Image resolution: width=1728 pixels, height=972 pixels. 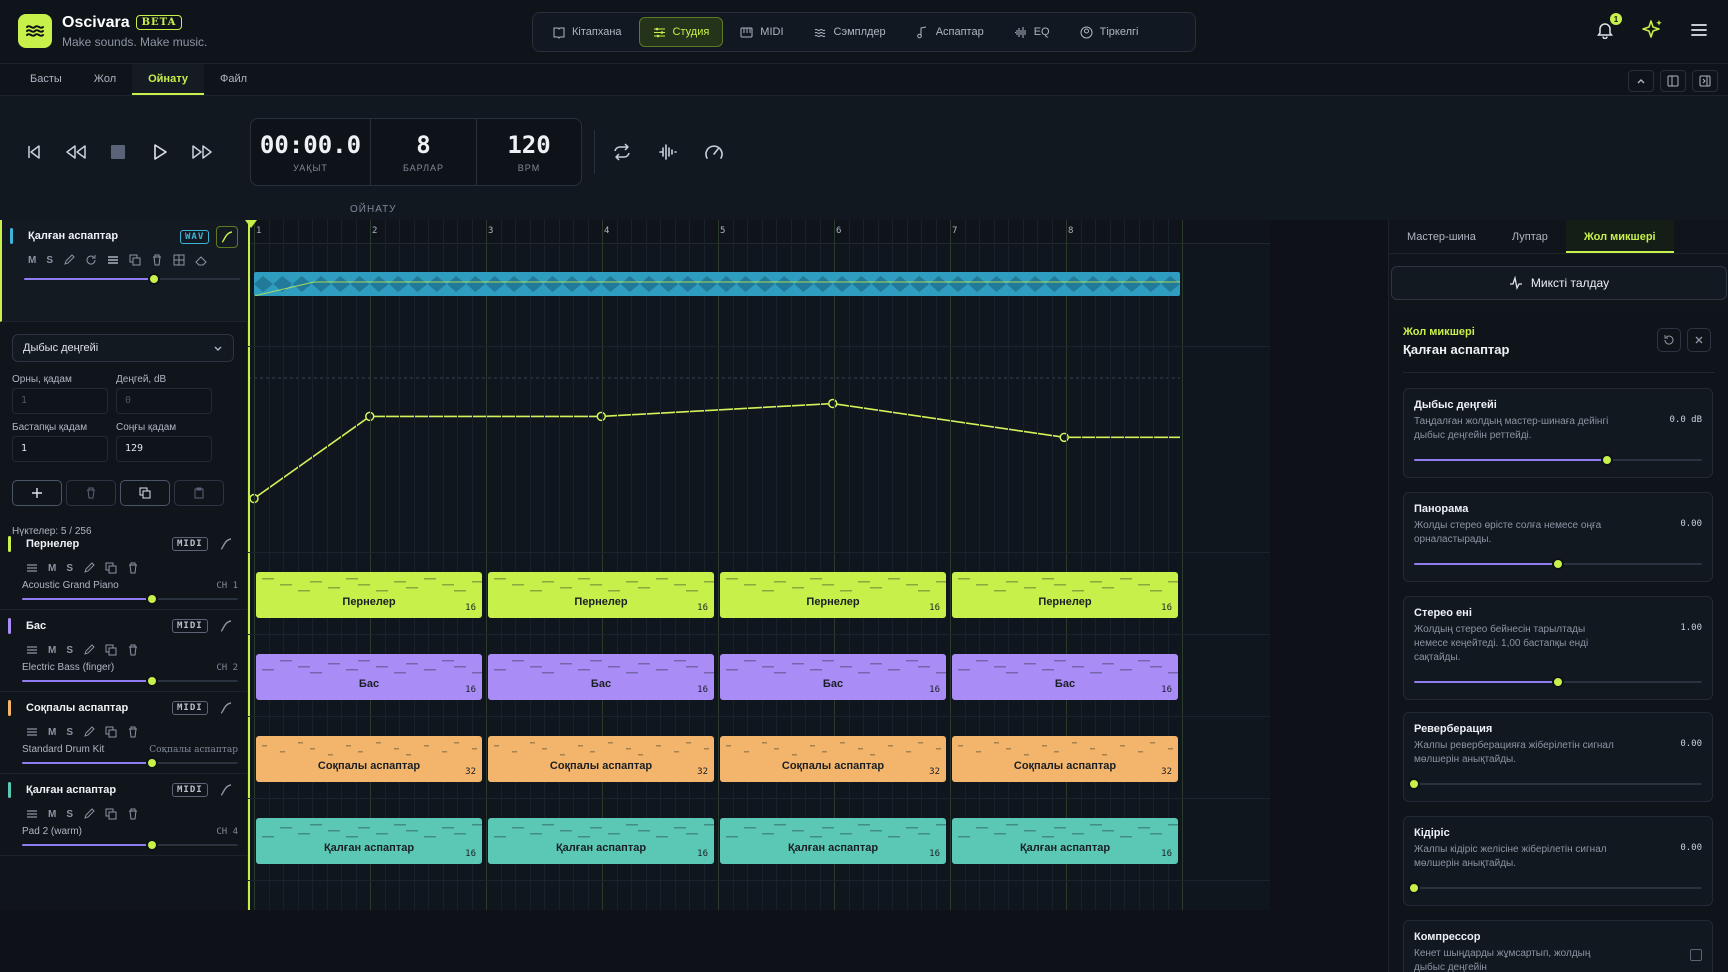 What do you see at coordinates (201, 260) in the screenshot?
I see `eraser-icon` at bounding box center [201, 260].